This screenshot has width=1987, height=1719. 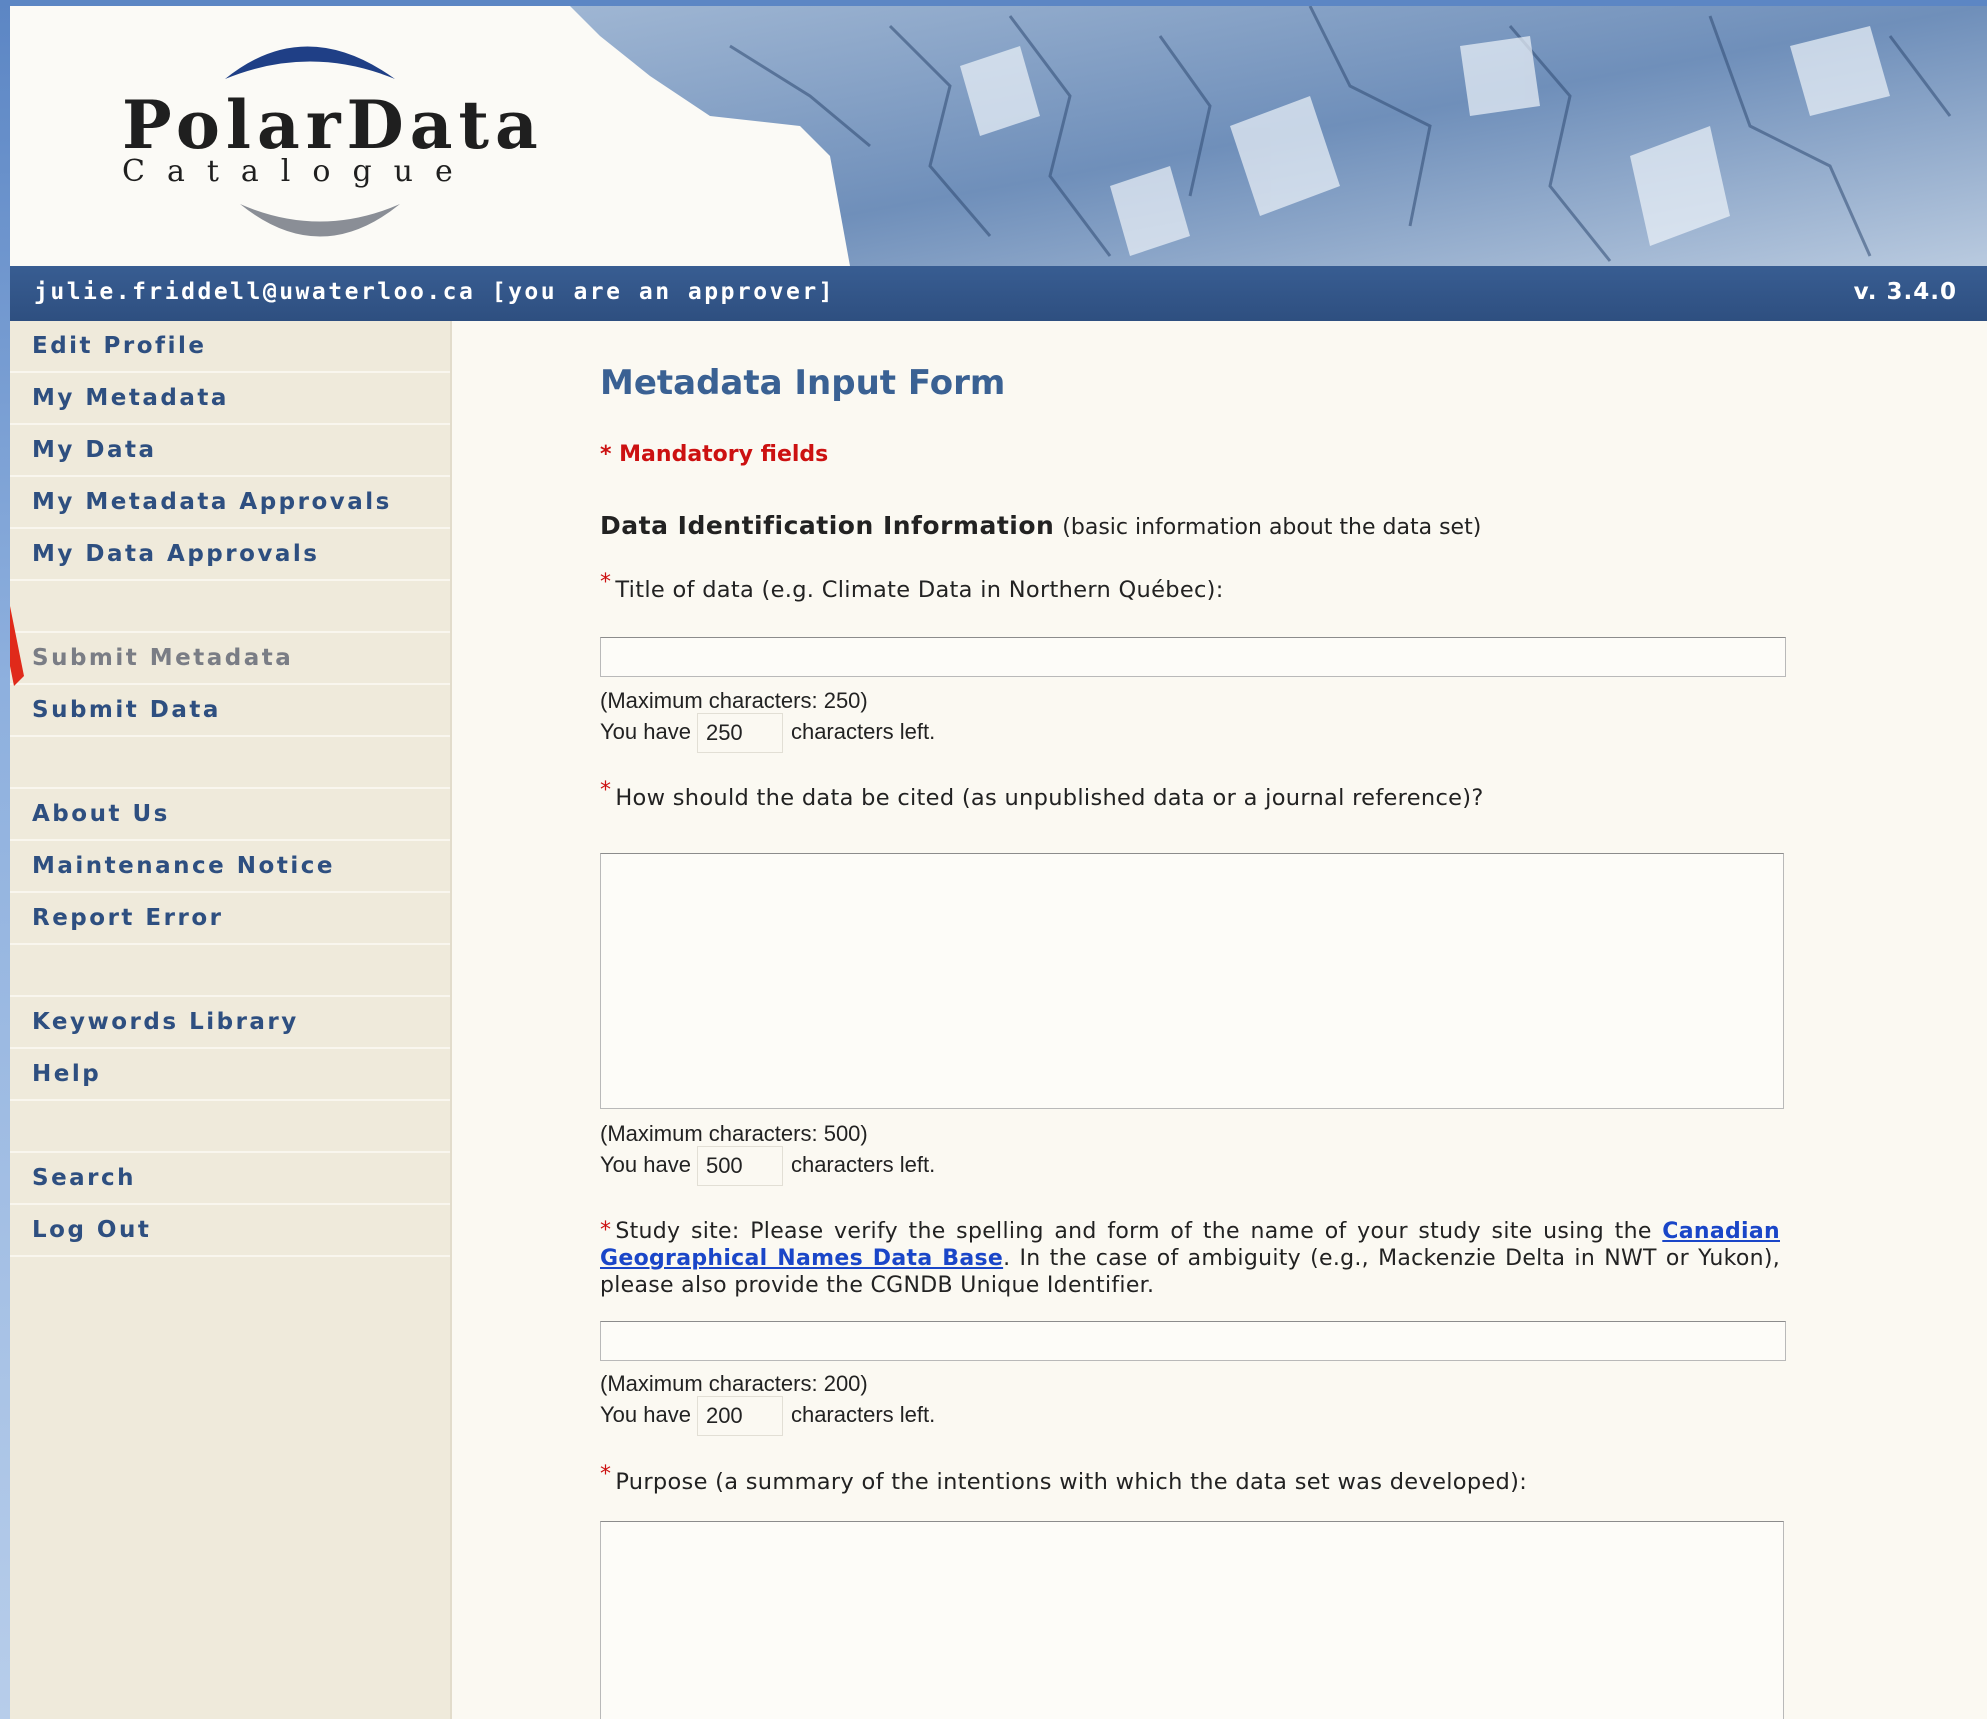 I want to click on sidebar-item-maintenance-notice: Maintenance Notice, so click(x=230, y=867).